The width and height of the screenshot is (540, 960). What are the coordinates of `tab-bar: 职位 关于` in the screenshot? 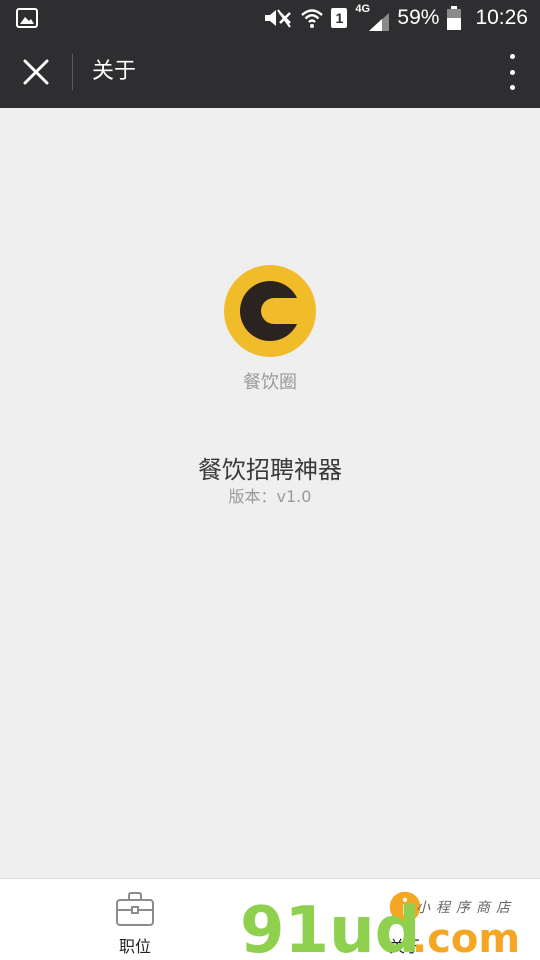 It's located at (270, 919).